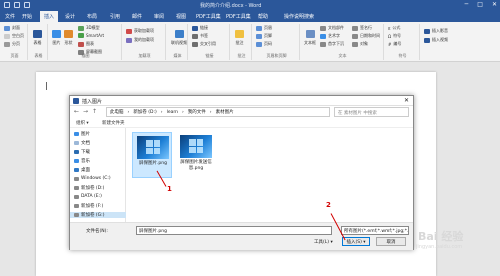  Describe the element at coordinates (406, 100) in the screenshot. I see `dialog-close-icon: ✕` at that location.